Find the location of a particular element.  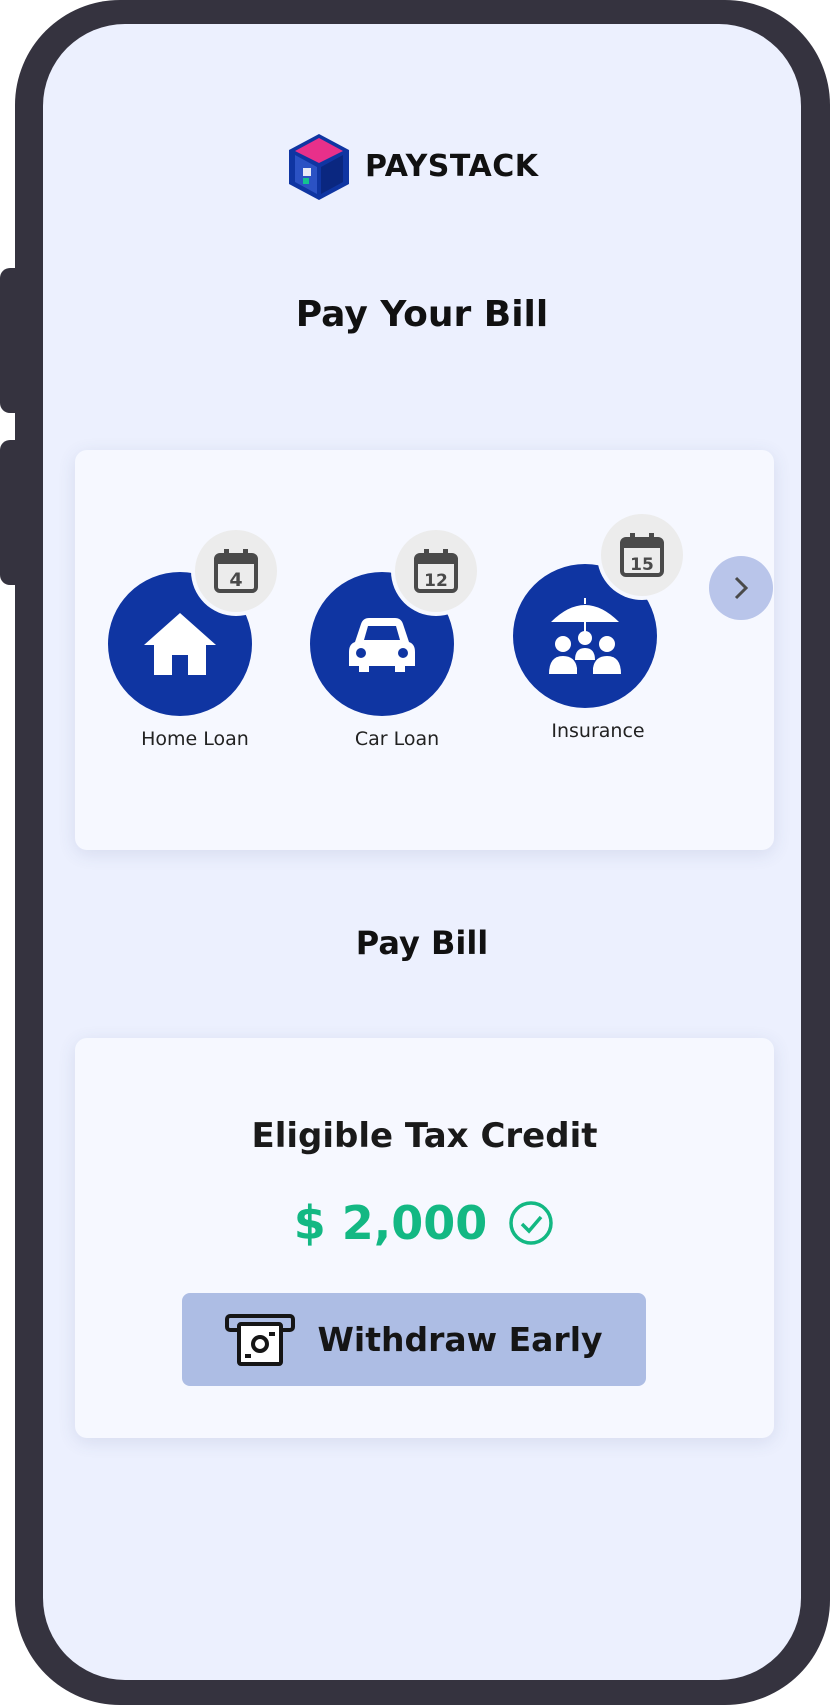

tax-credit-heading: Eligible Tax Credit is located at coordinates (424, 1136).